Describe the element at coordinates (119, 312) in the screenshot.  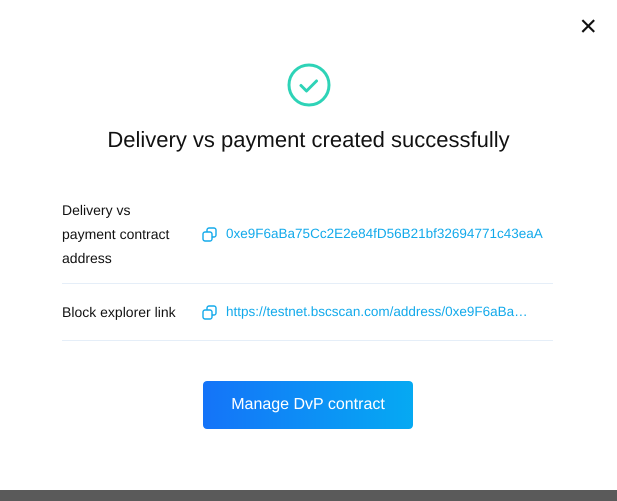
I see `detail-label: Block explorer link` at that location.